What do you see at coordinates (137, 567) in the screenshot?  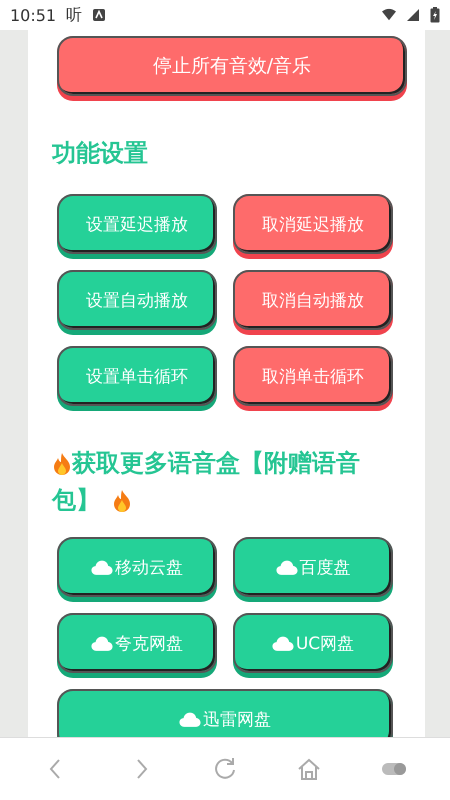 I see `link-button: 移动云盘` at bounding box center [137, 567].